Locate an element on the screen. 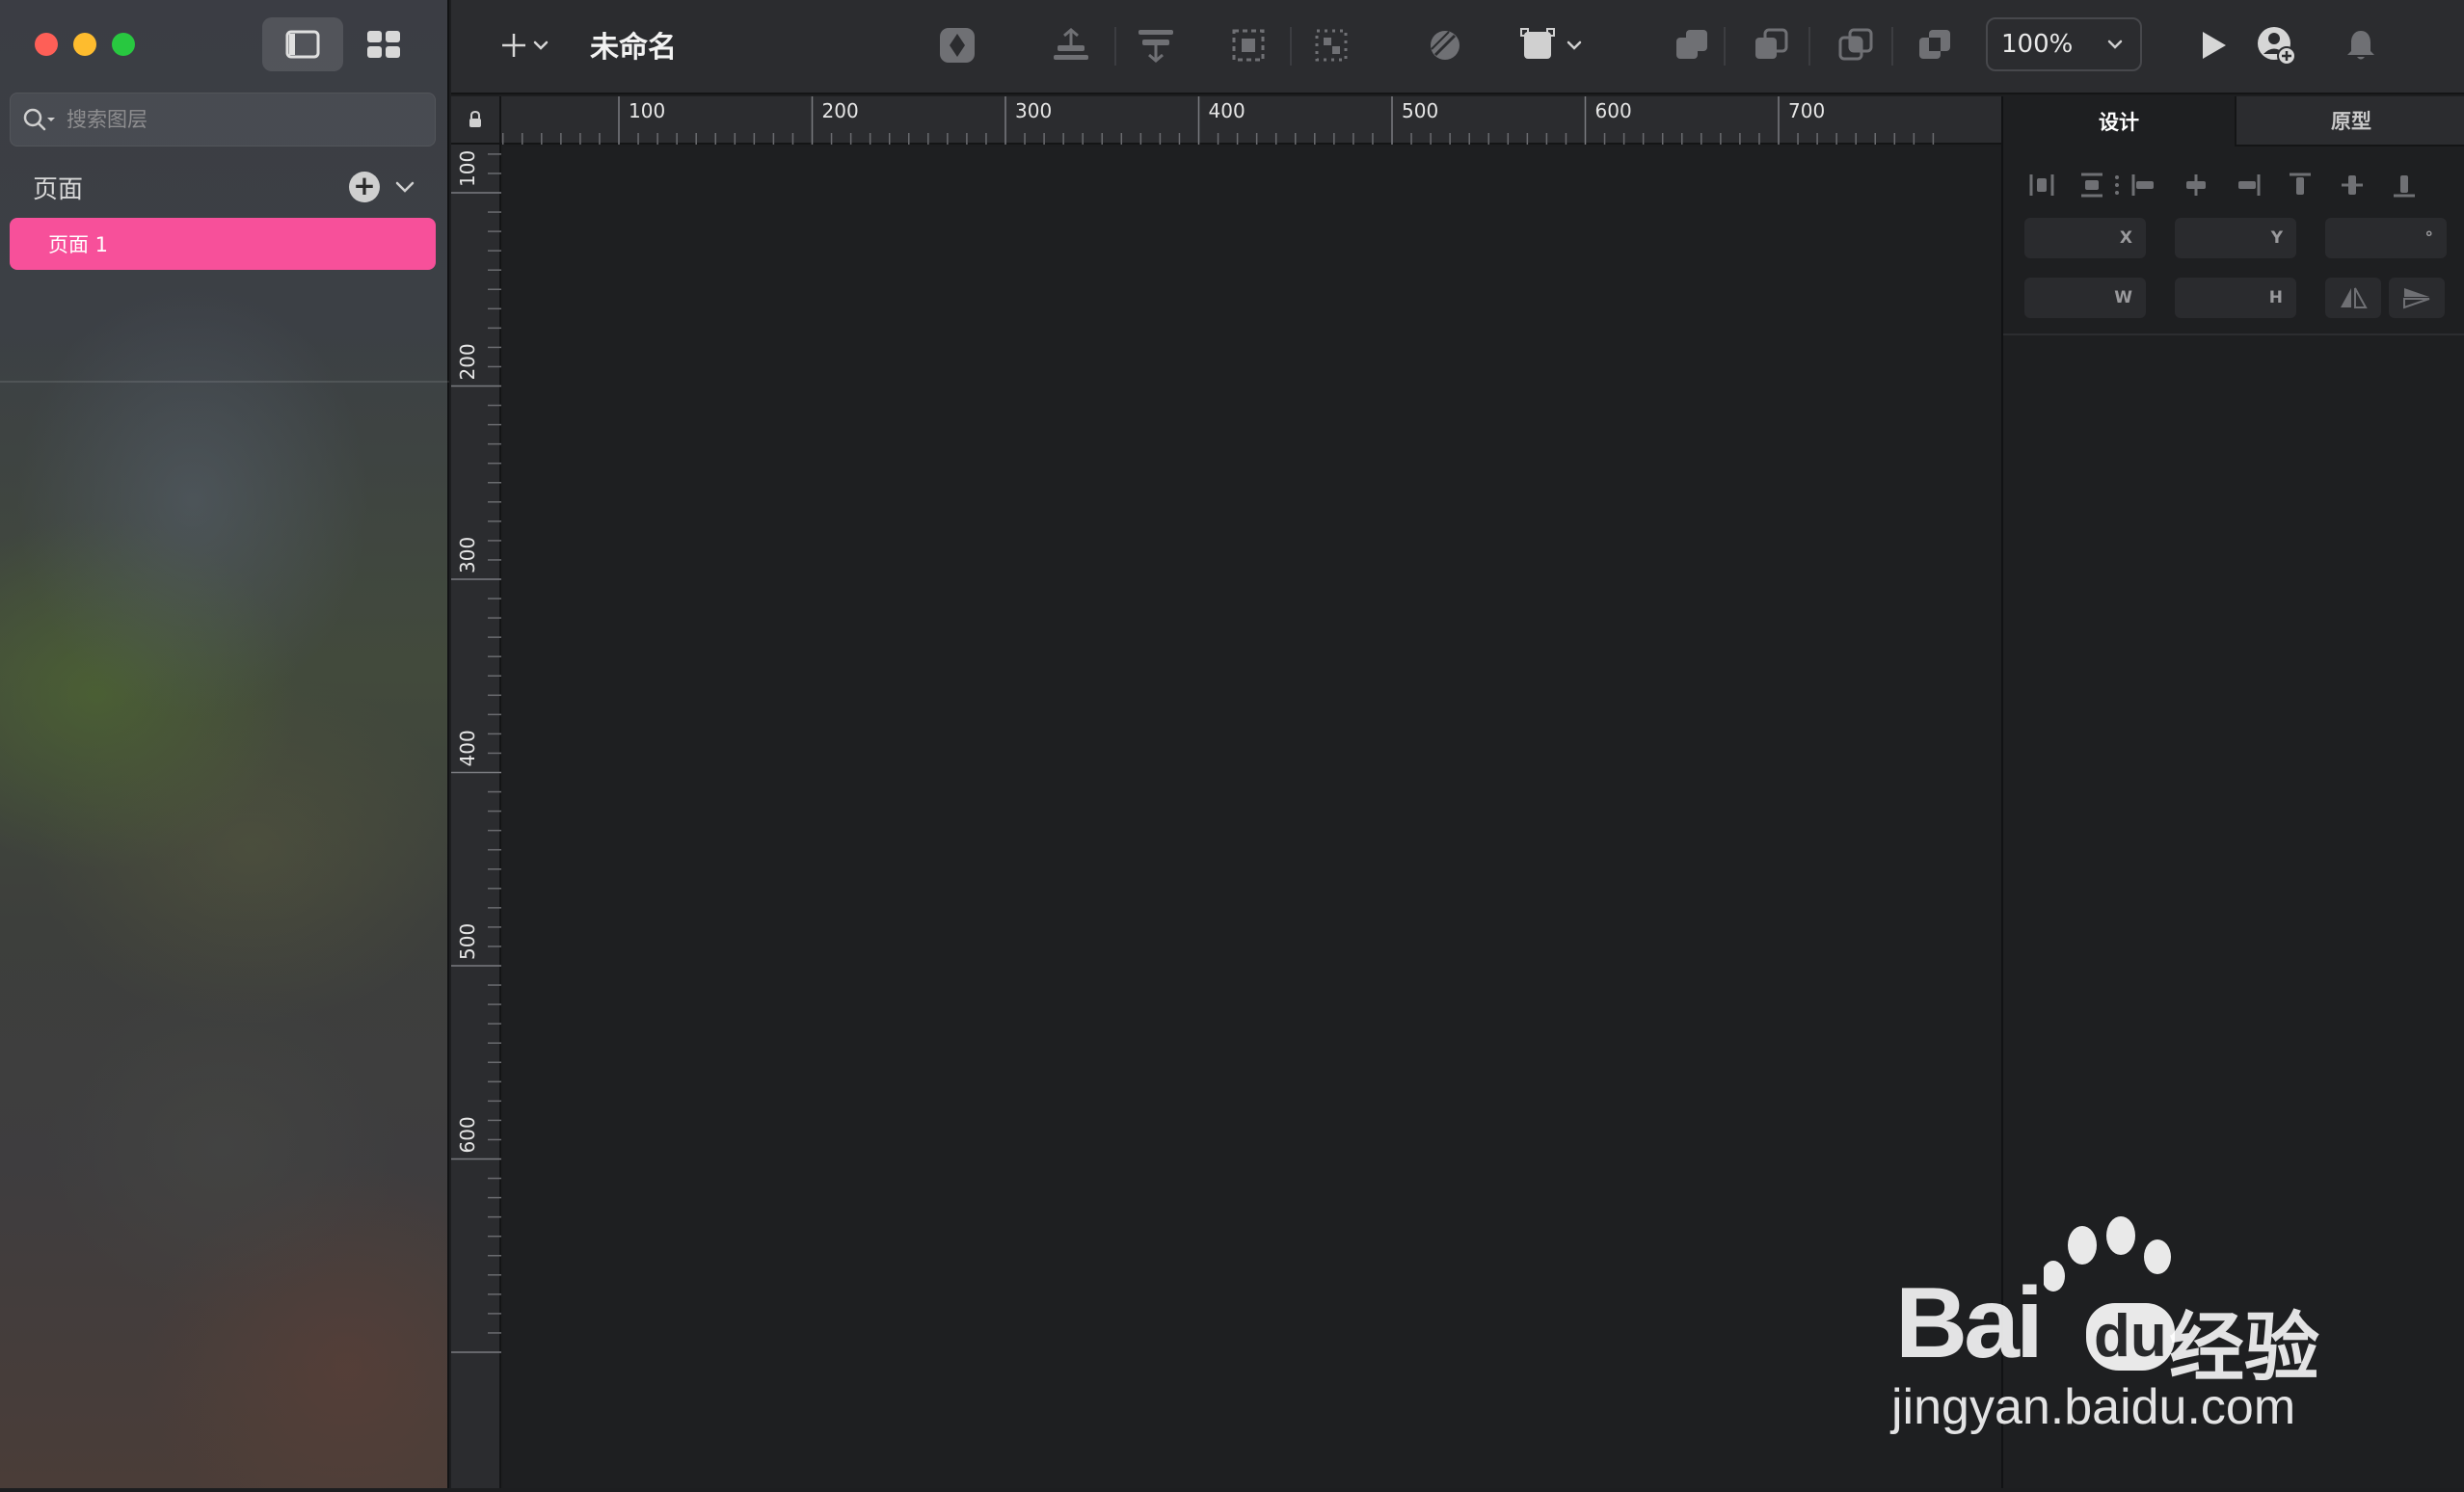  single-view-button is located at coordinates (303, 44).